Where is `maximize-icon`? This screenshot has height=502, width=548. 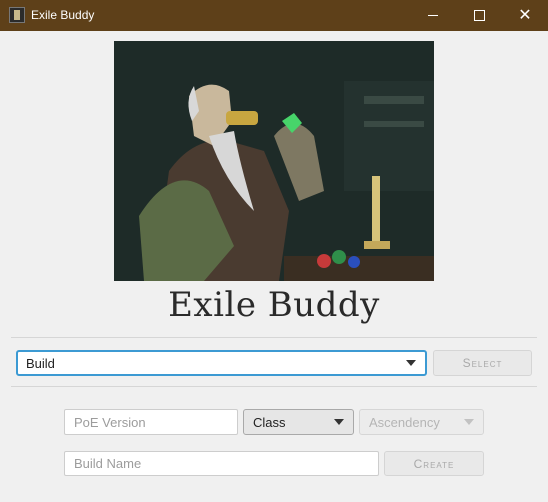
maximize-icon is located at coordinates (479, 15).